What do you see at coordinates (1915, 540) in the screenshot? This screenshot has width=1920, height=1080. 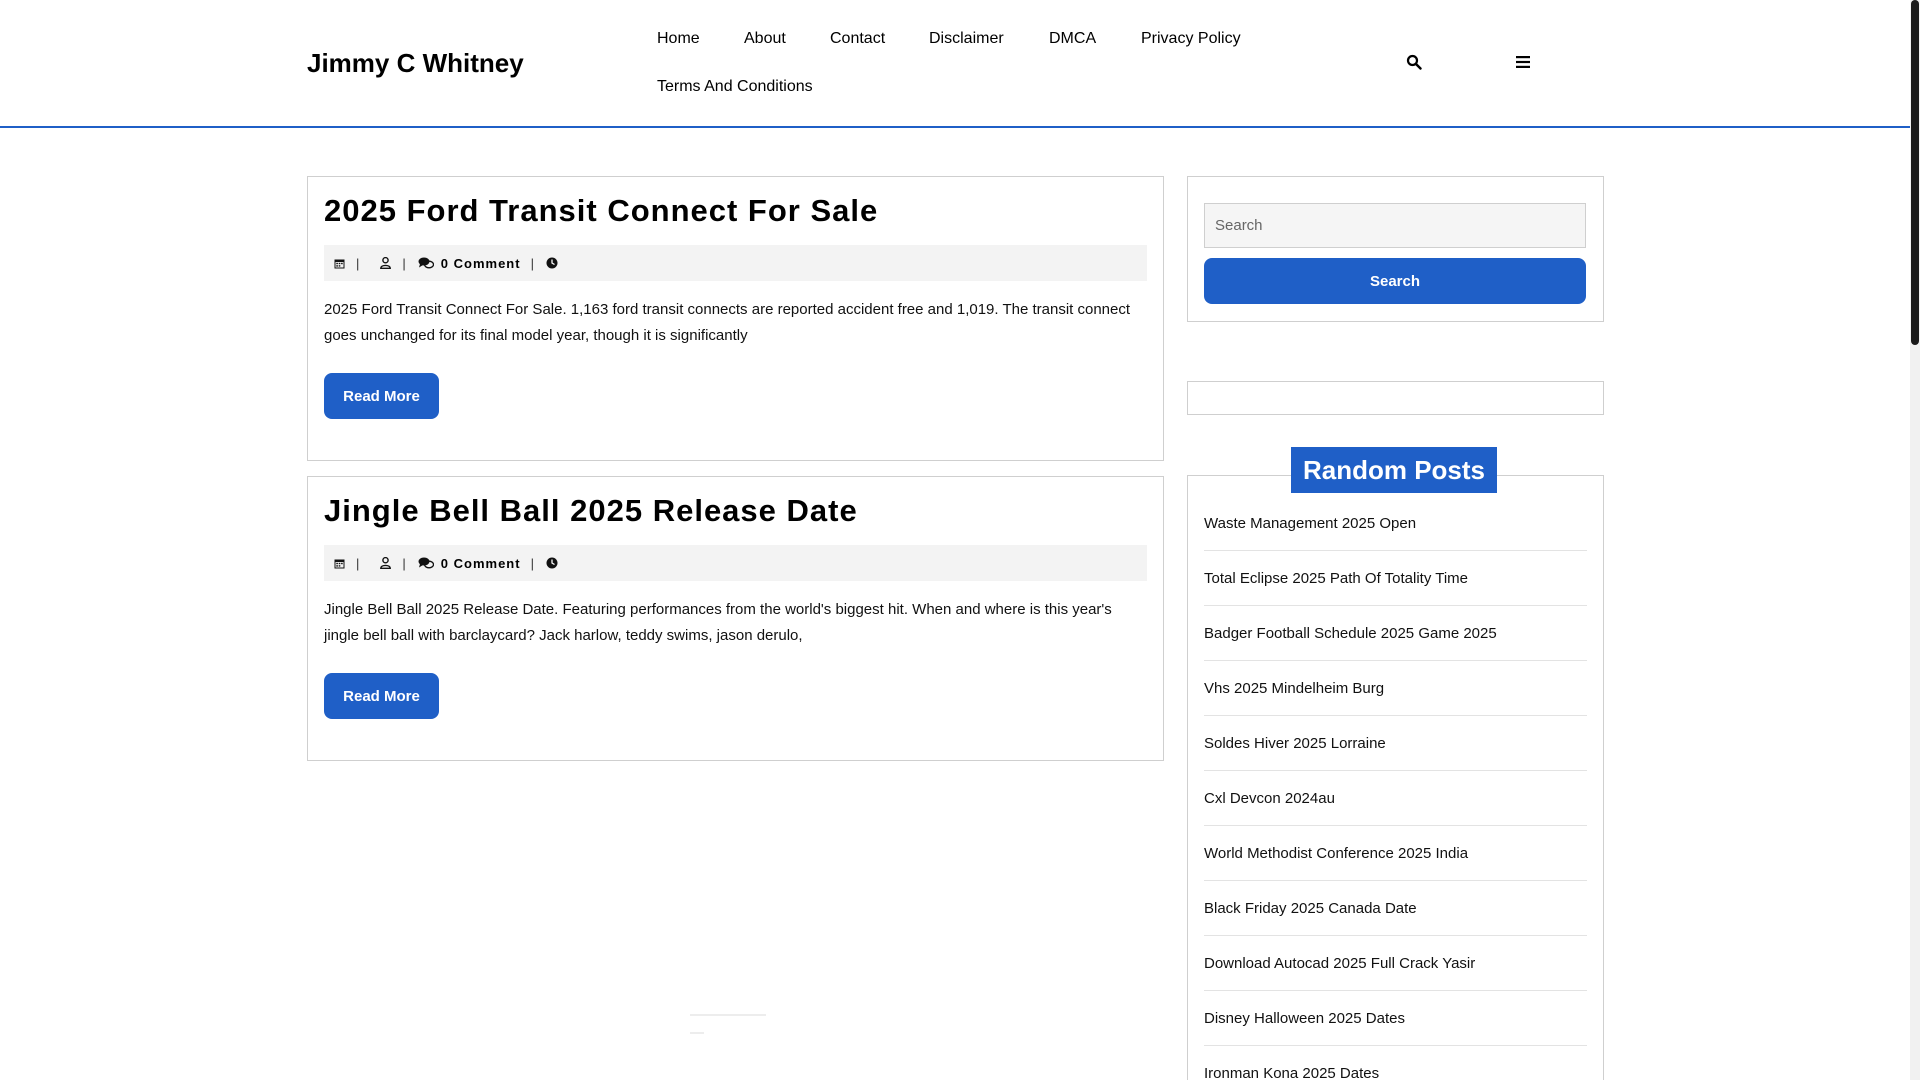 I see `page-scrollbar` at bounding box center [1915, 540].